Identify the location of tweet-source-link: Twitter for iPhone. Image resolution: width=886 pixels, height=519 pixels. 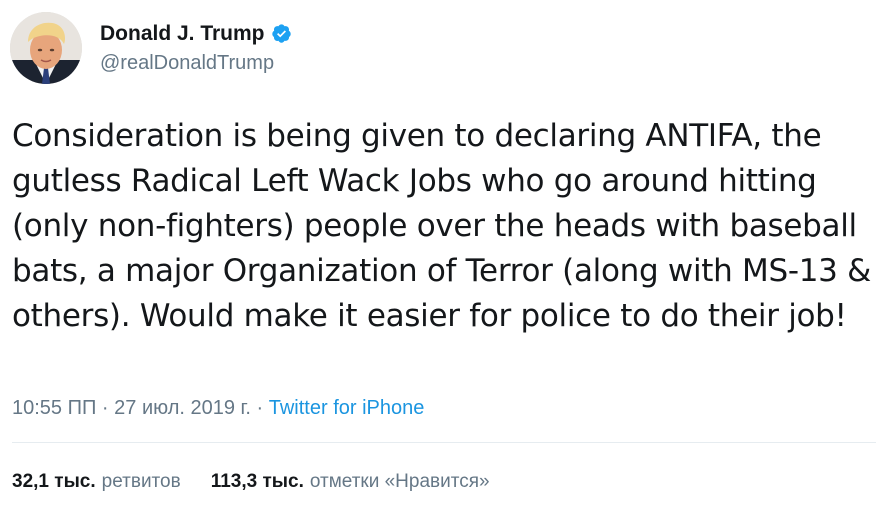
(347, 408).